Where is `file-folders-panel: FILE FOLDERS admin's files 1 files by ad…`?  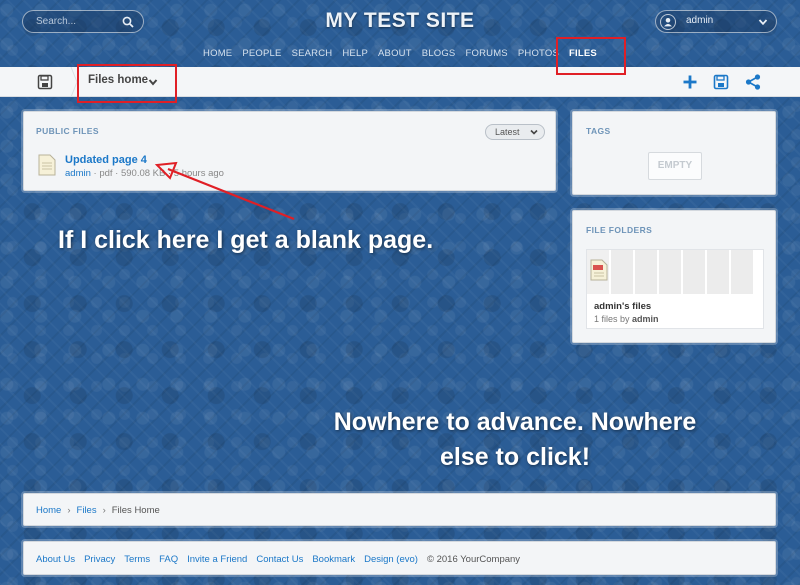 file-folders-panel: FILE FOLDERS admin's files 1 files by ad… is located at coordinates (674, 276).